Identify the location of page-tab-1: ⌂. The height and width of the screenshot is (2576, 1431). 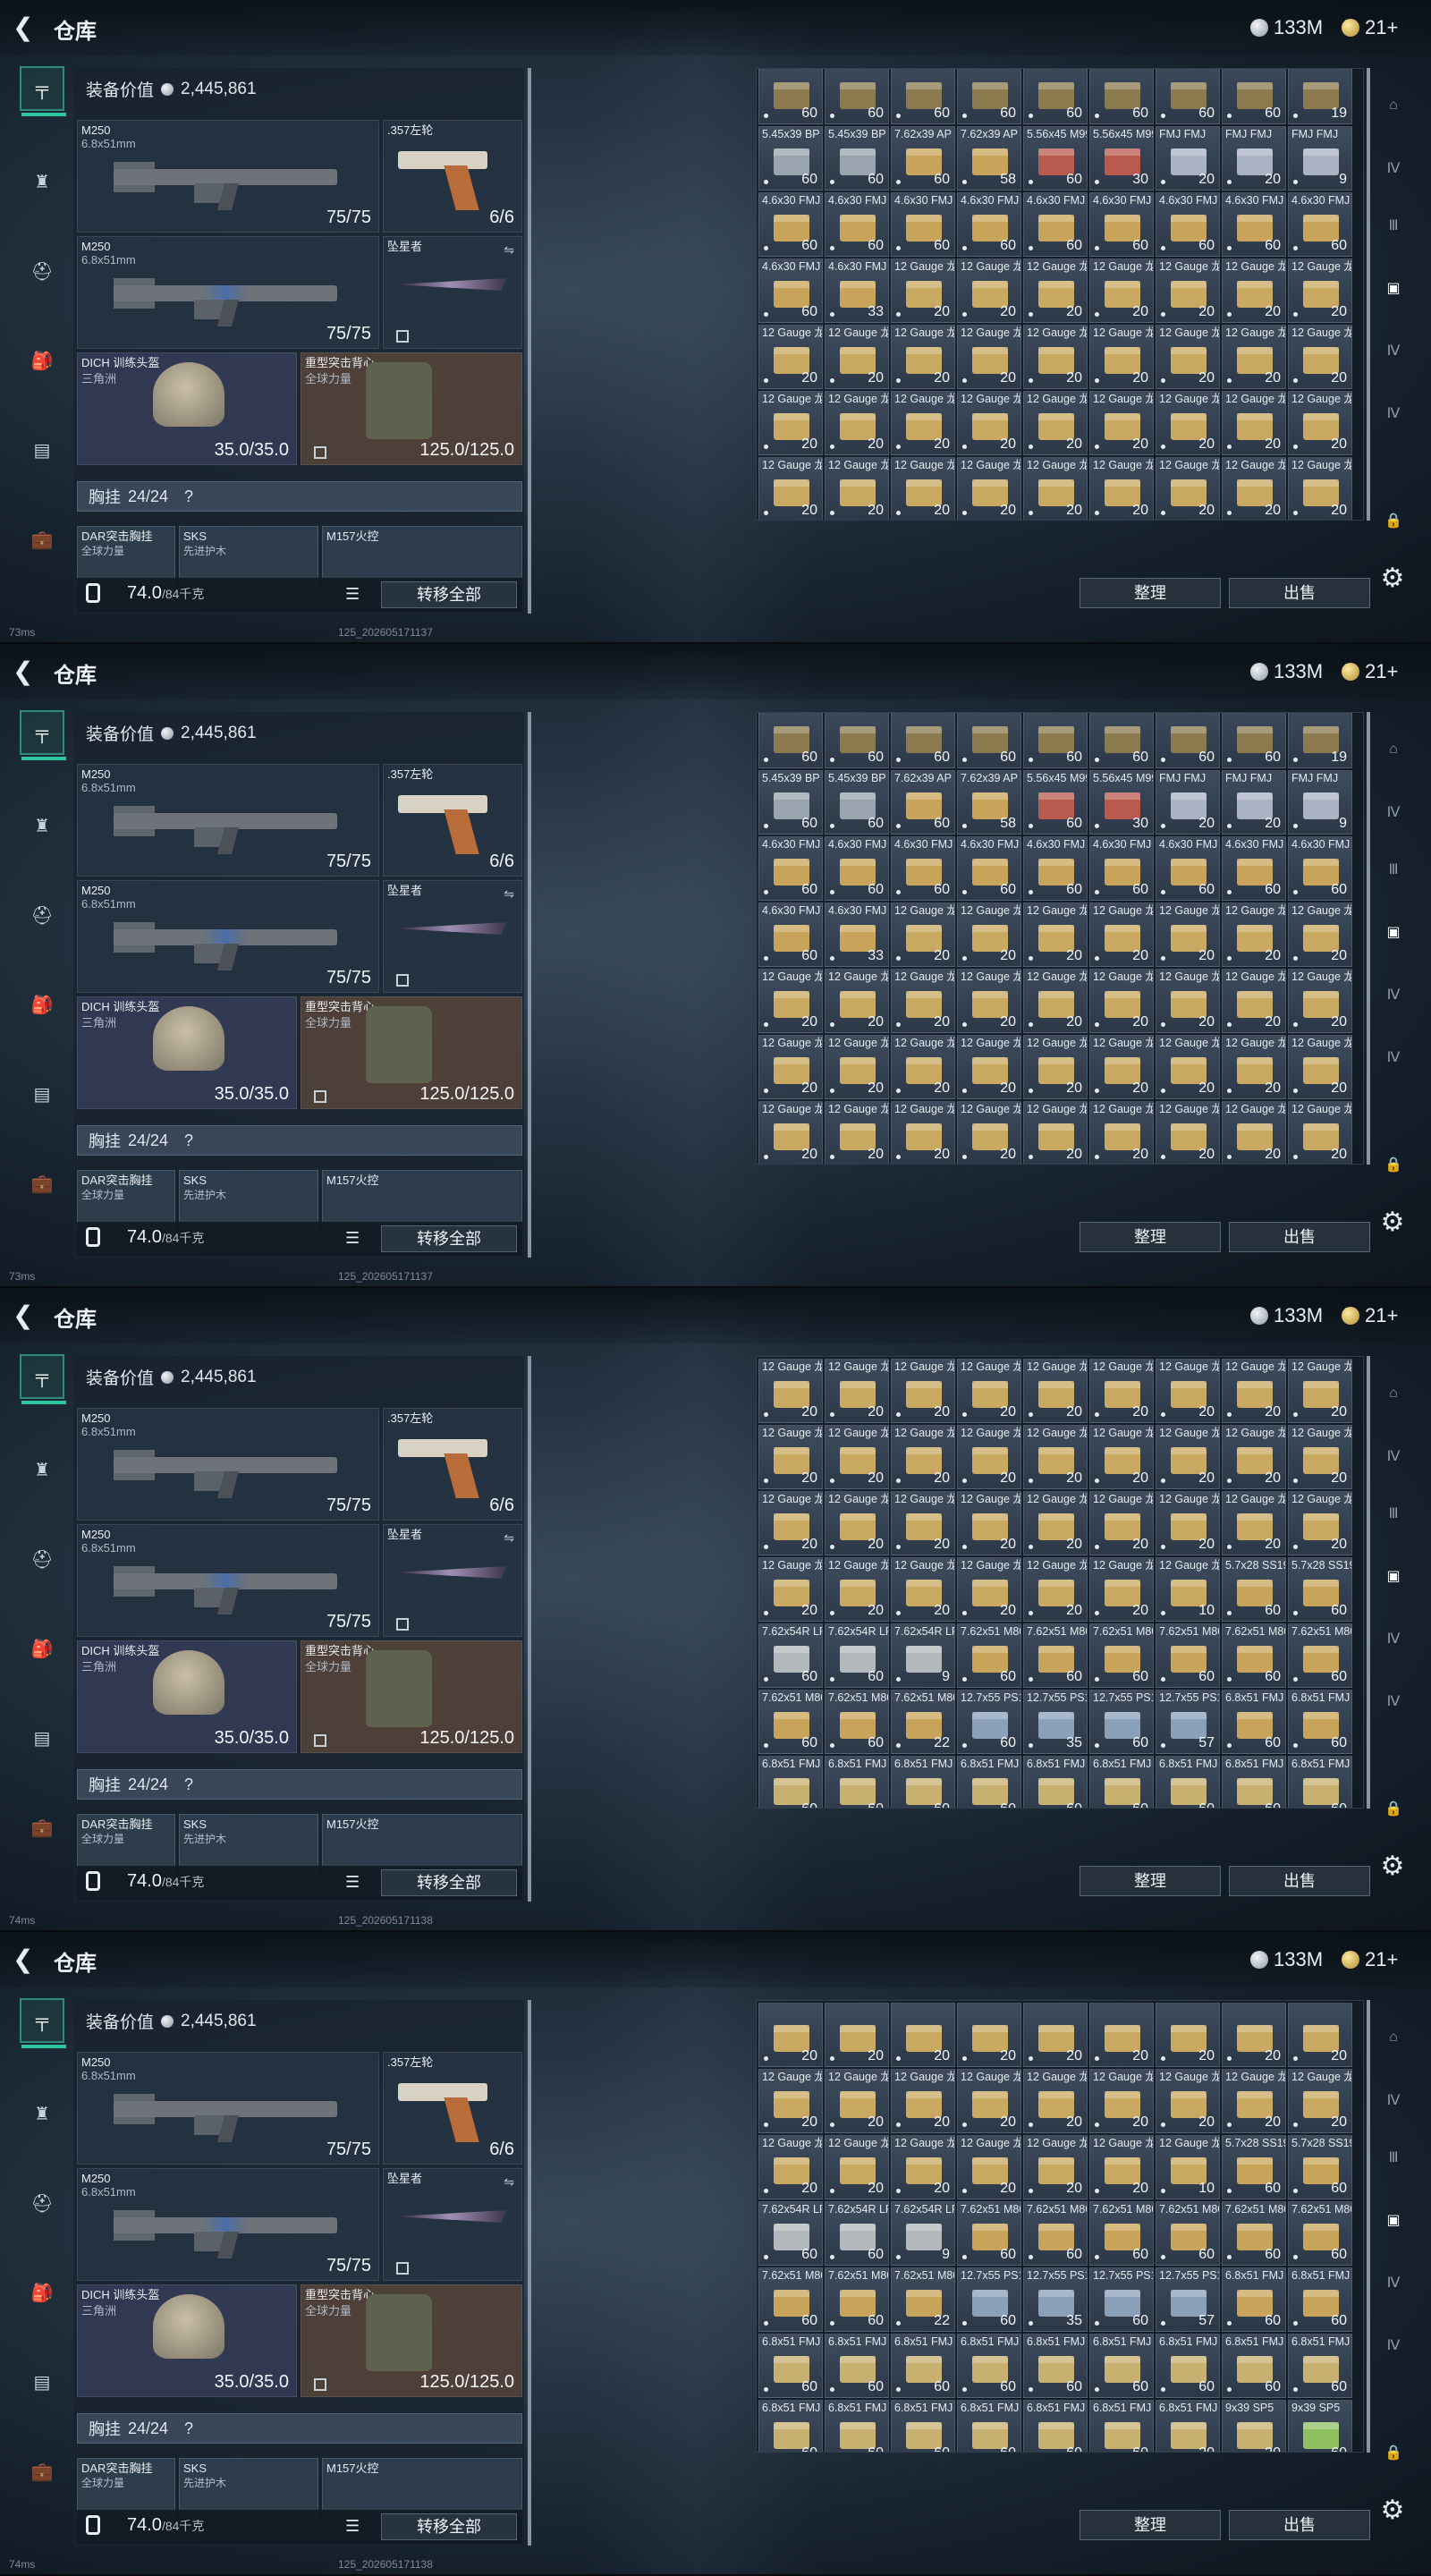
(1394, 2037).